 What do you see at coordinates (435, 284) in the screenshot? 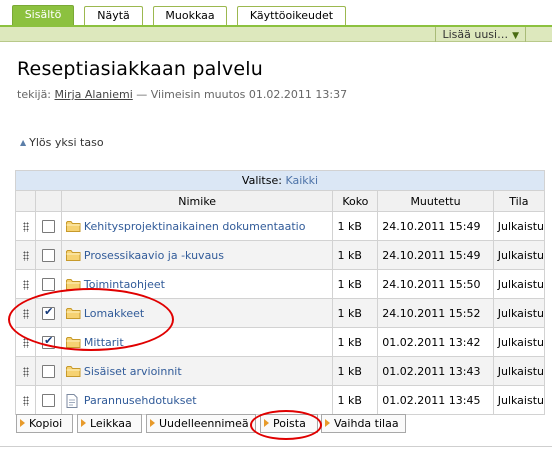
I see `row-modified: 24.10.2011 15:50` at bounding box center [435, 284].